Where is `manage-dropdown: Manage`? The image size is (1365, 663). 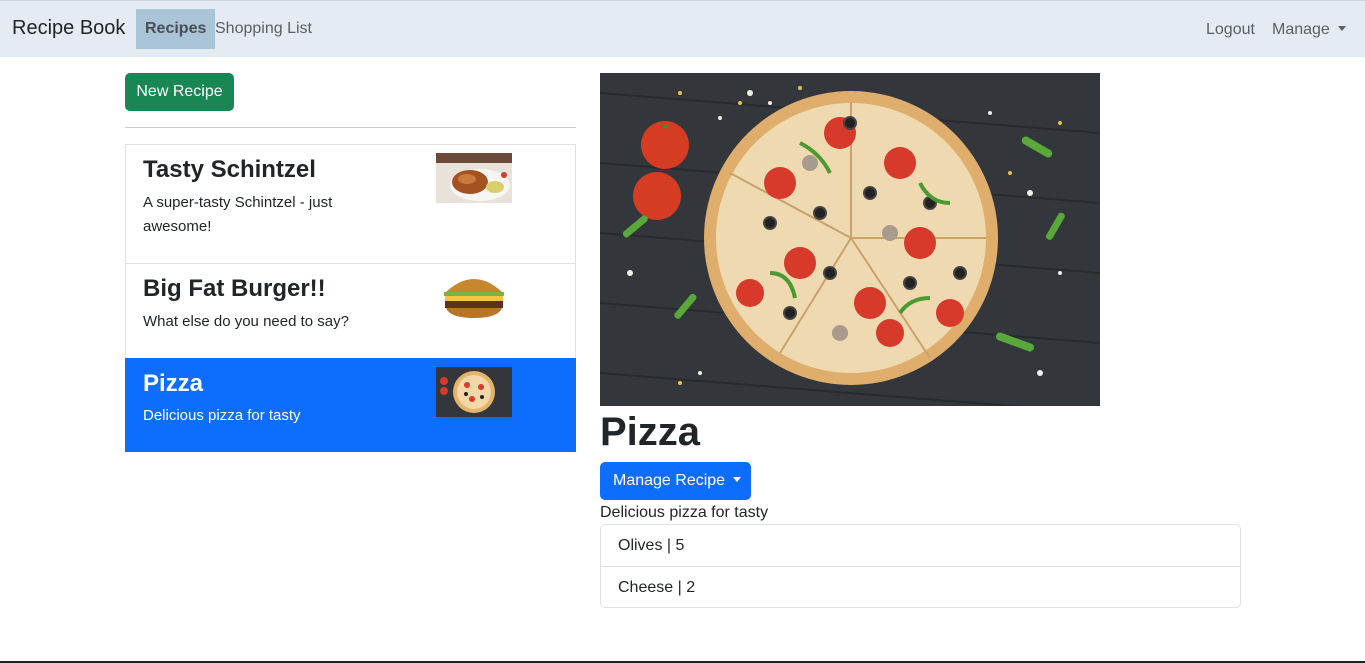
manage-dropdown: Manage is located at coordinates (1309, 30).